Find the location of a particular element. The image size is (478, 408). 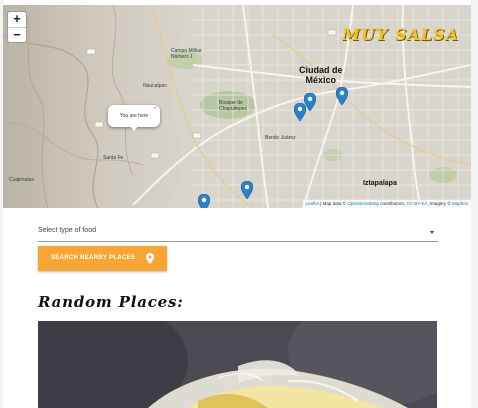

map-label-cuajimalpa: Cuajimalpa is located at coordinates (22, 180).